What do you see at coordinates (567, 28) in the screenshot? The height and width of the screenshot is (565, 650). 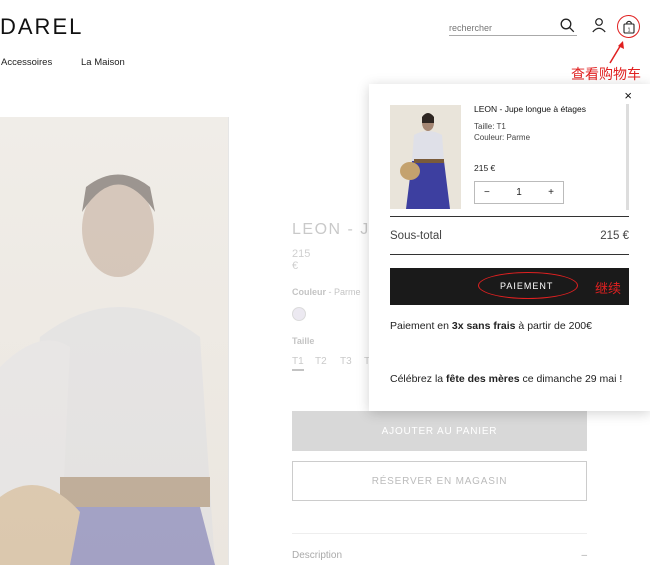 I see `search-icon` at bounding box center [567, 28].